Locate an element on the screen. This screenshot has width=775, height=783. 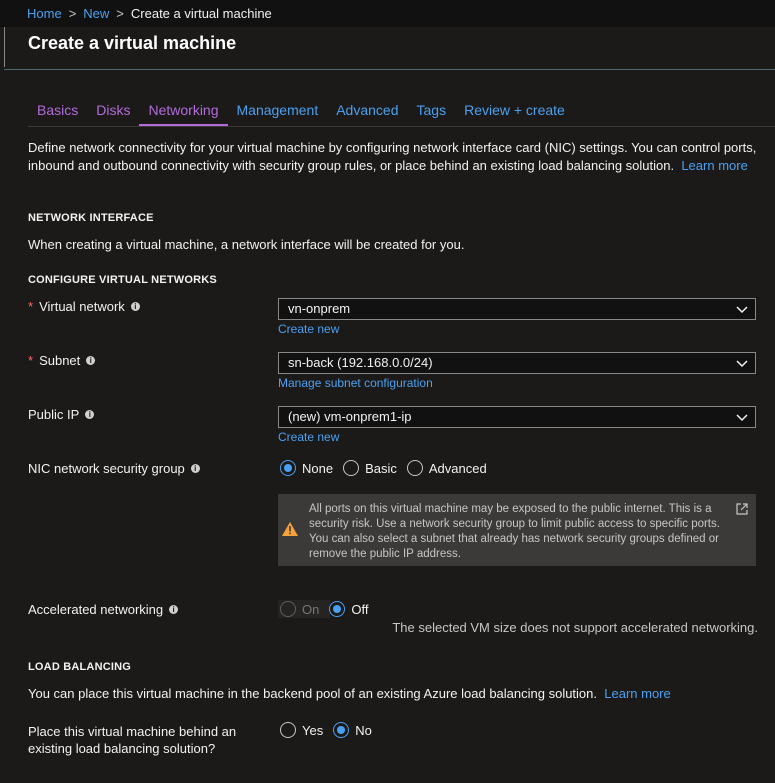
blade-edge is located at coordinates (4, 47).